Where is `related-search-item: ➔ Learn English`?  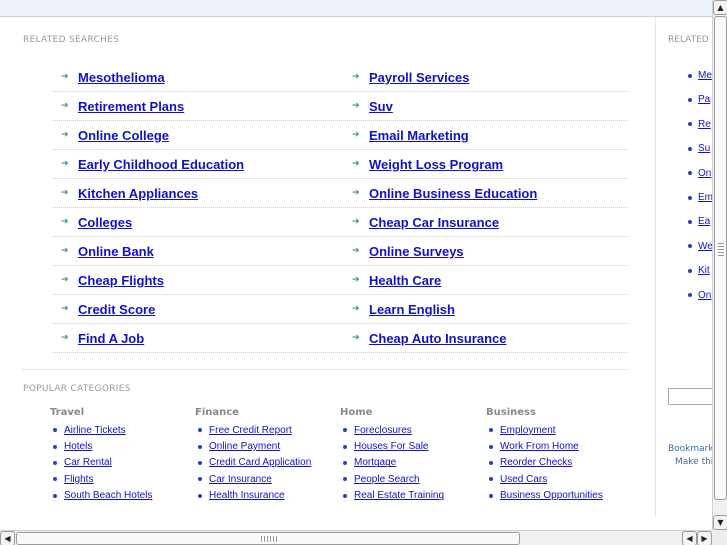 related-search-item: ➔ Learn English is located at coordinates (403, 309).